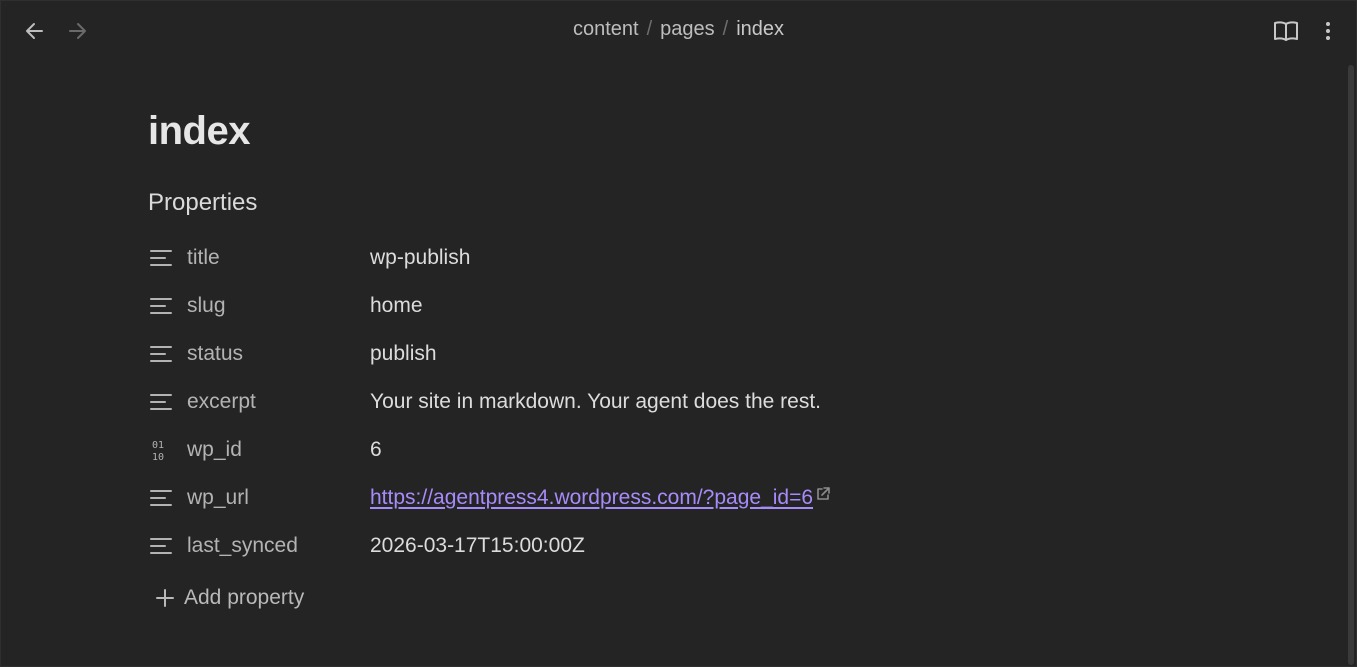  I want to click on book-open-icon, so click(1286, 31).